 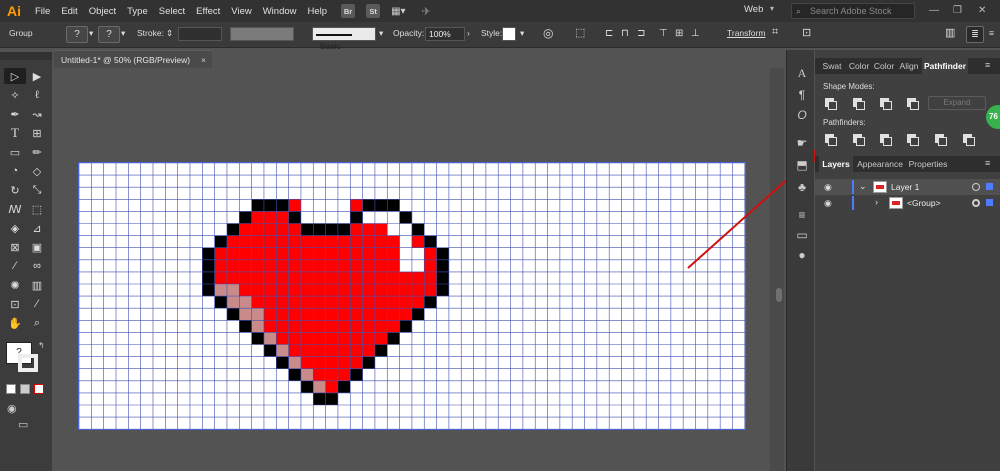 What do you see at coordinates (280, 11) in the screenshot?
I see `menu-window: Window` at bounding box center [280, 11].